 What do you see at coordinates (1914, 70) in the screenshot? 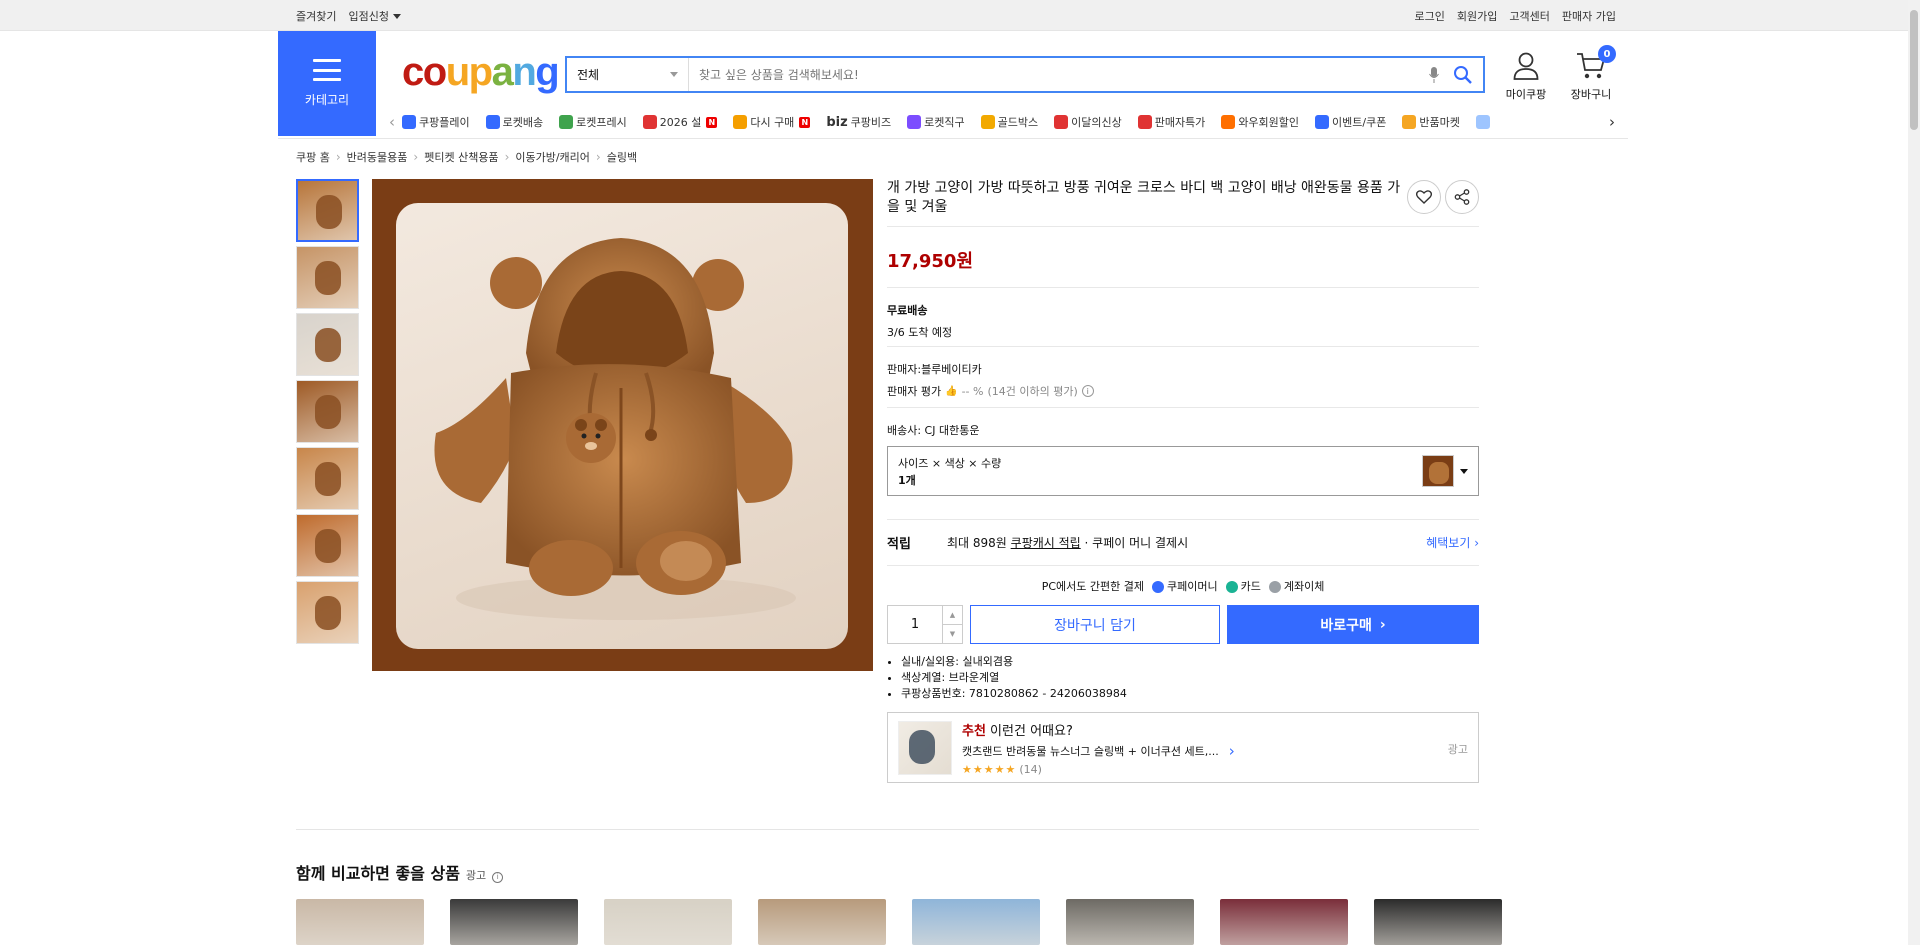
I see `scrollbar-thumb` at bounding box center [1914, 70].